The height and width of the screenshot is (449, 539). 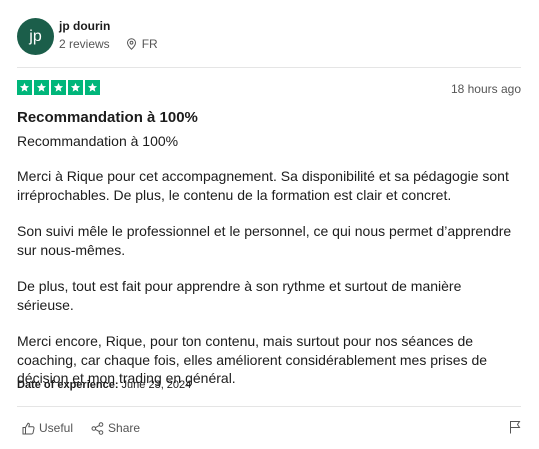 I want to click on useful-label: Useful, so click(x=56, y=428).